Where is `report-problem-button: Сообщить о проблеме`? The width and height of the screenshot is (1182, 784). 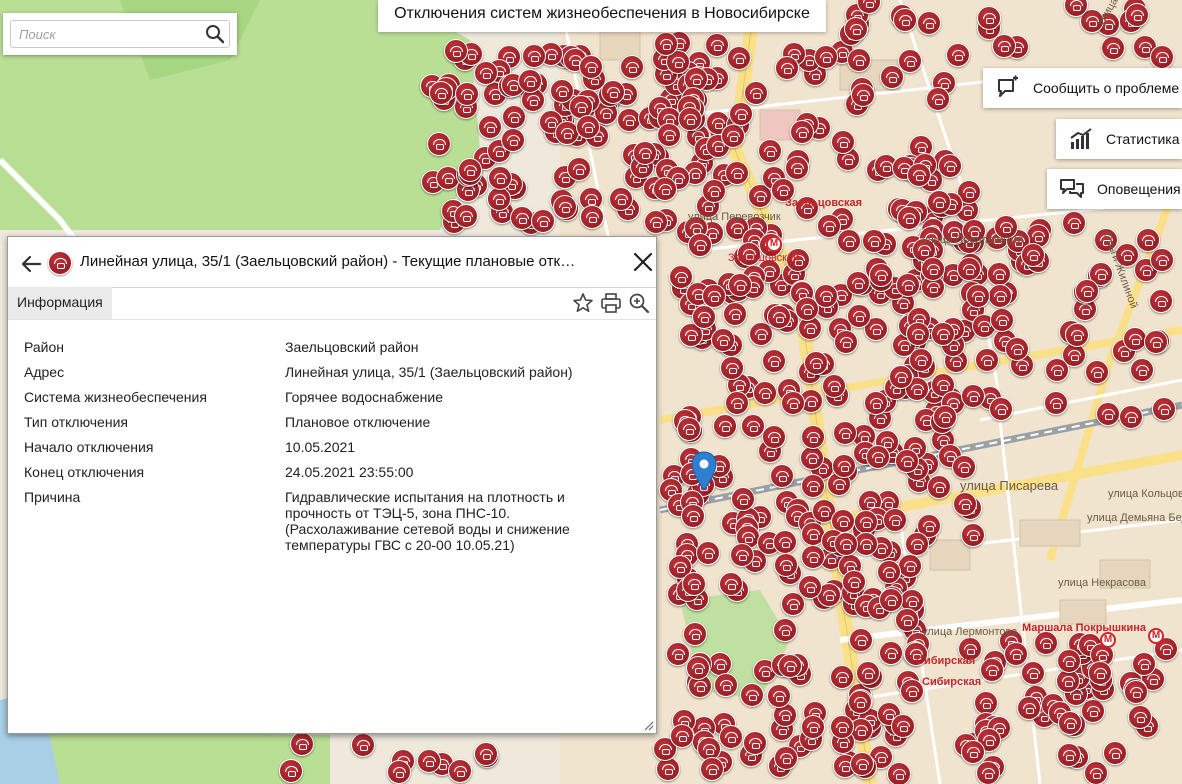 report-problem-button: Сообщить о проблеме is located at coordinates (1082, 88).